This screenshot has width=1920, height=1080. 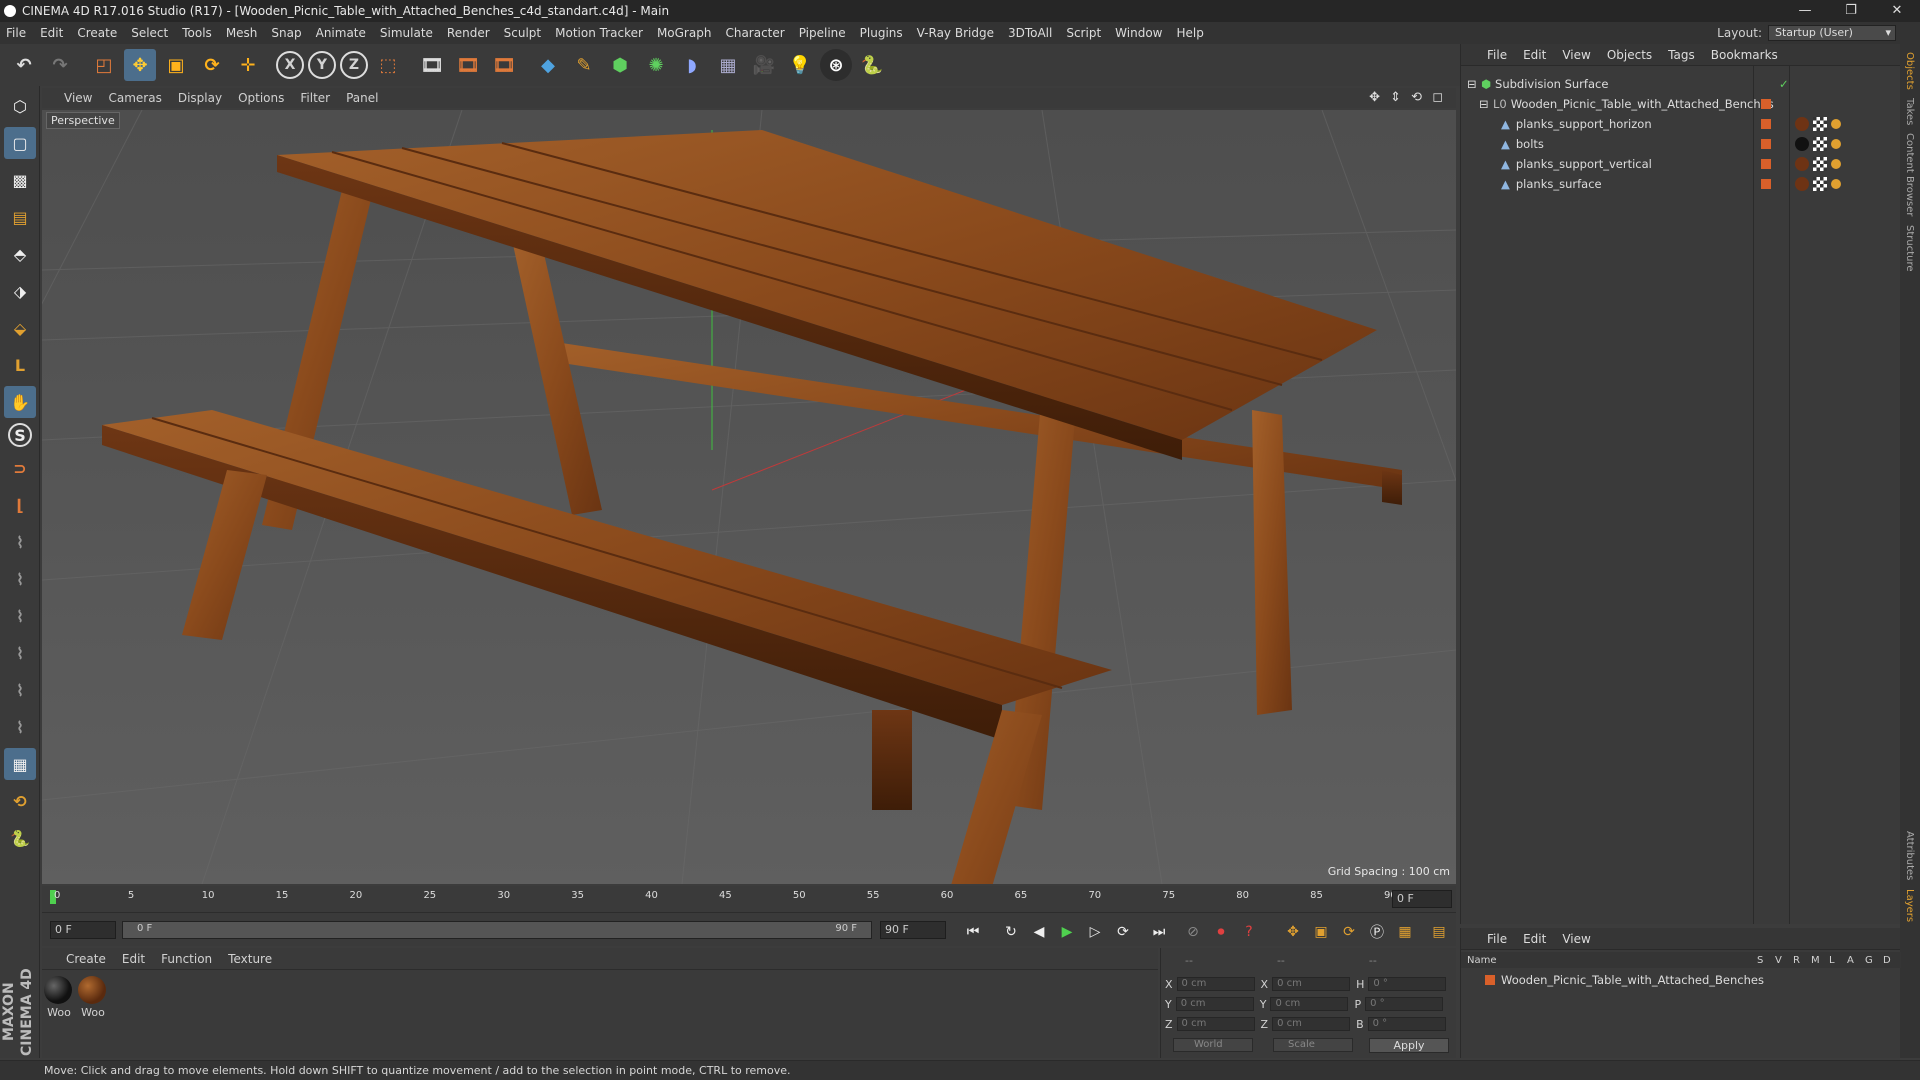 What do you see at coordinates (1123, 932) in the screenshot?
I see `repeat-icon: ⟳` at bounding box center [1123, 932].